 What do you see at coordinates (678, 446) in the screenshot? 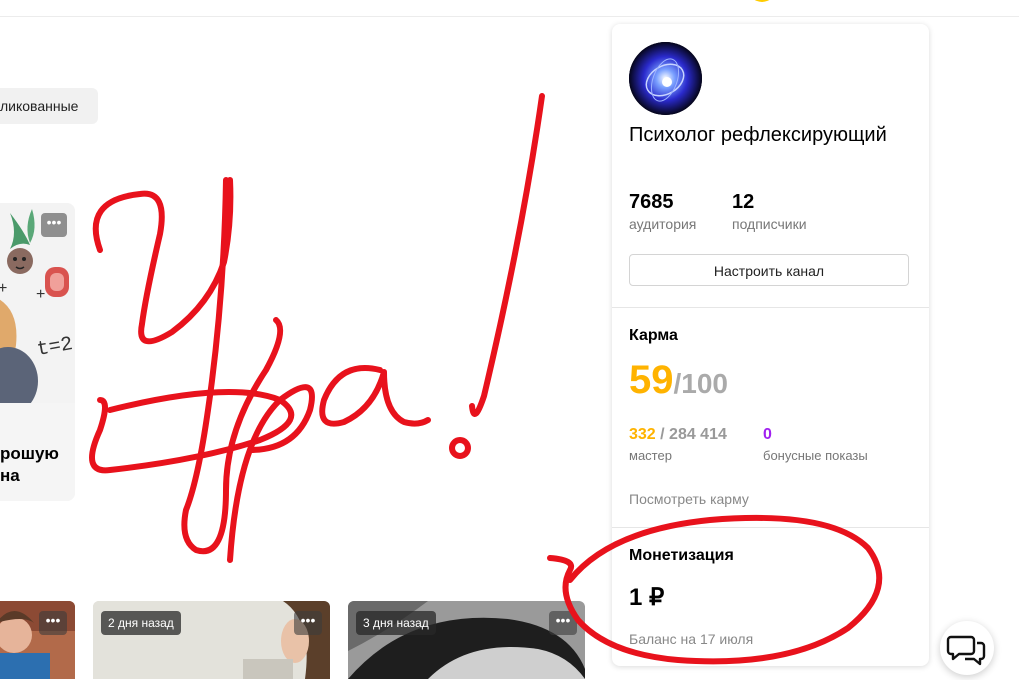
I see `master-stat: 332 / 284 414 мастер` at bounding box center [678, 446].